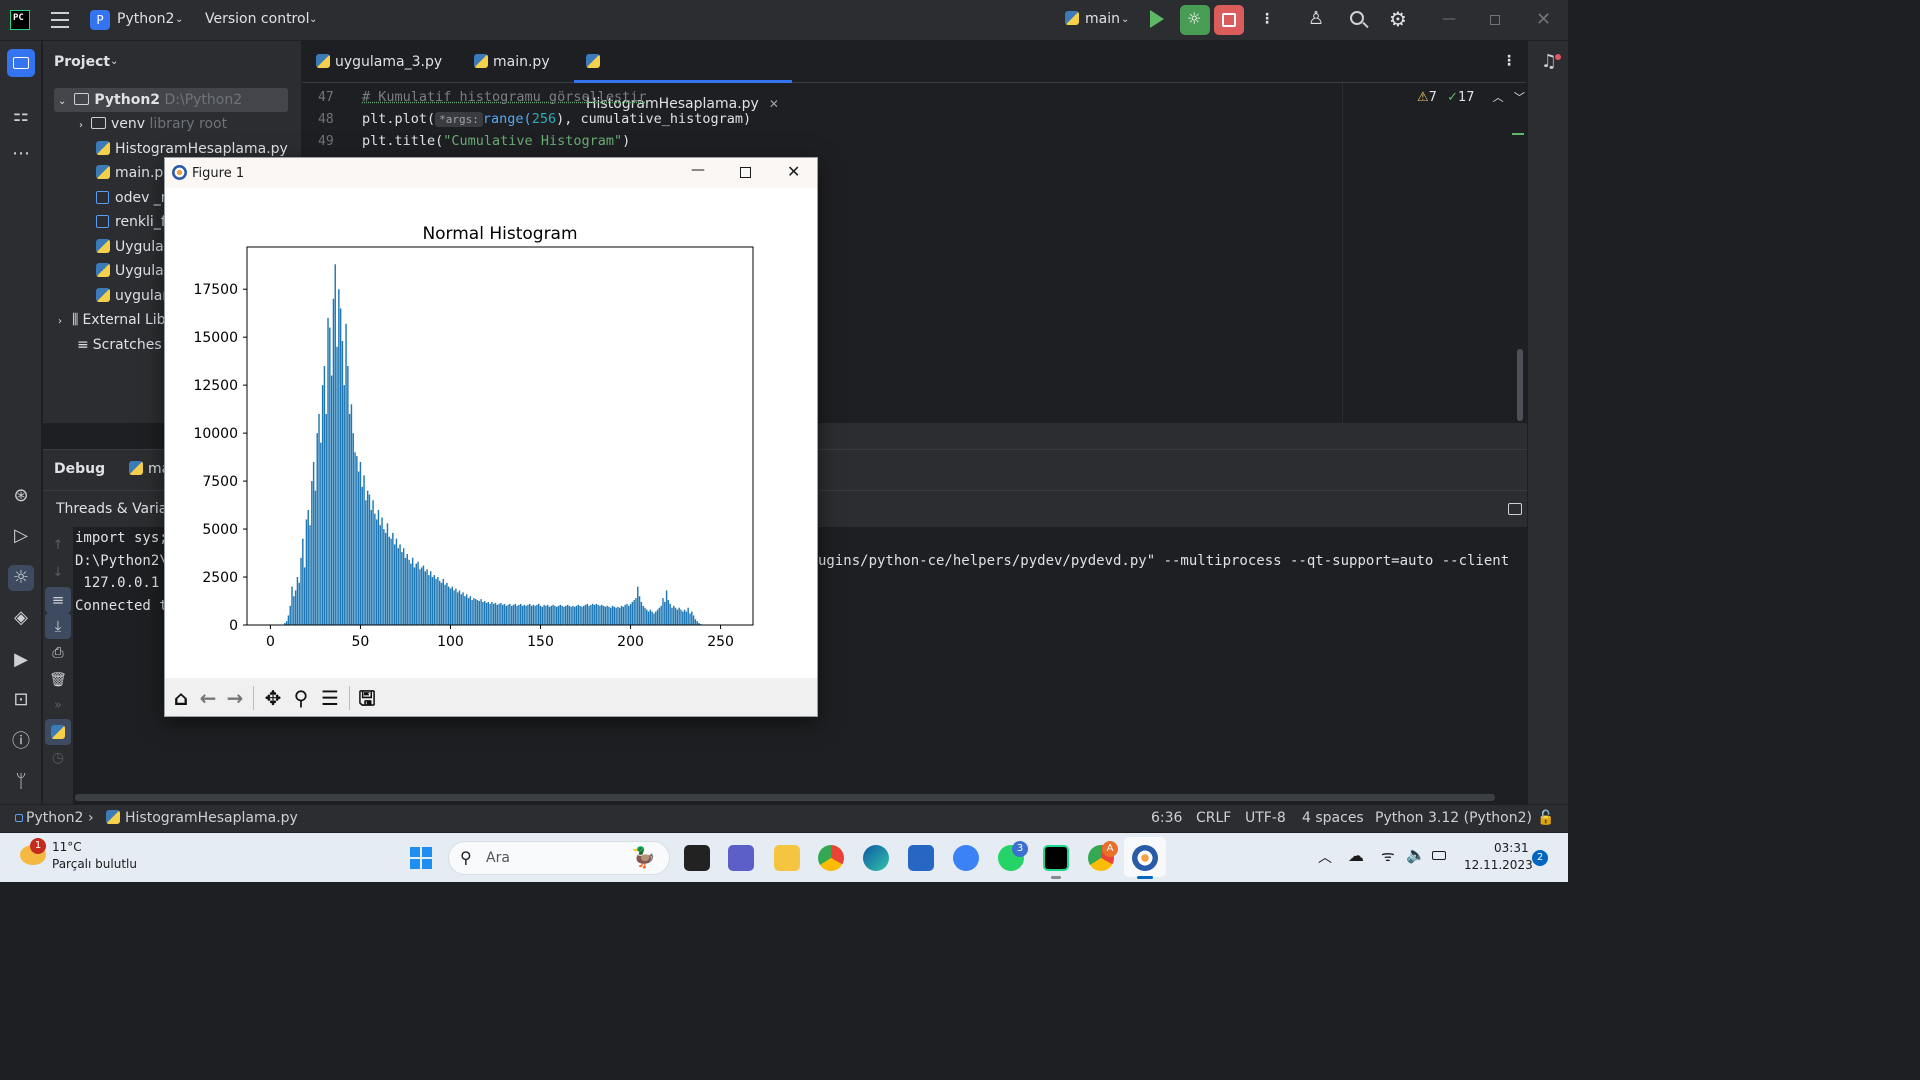 This screenshot has width=1920, height=1080. What do you see at coordinates (1333, 818) in the screenshot?
I see `indent-setting: 4 spaces` at bounding box center [1333, 818].